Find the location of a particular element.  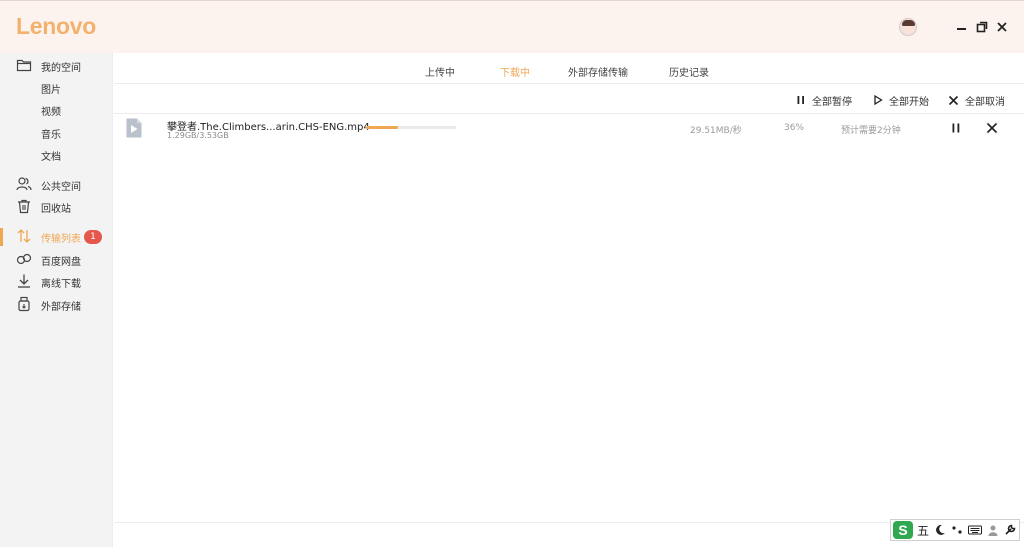

sidebar-item-label: 音乐 is located at coordinates (51, 135).